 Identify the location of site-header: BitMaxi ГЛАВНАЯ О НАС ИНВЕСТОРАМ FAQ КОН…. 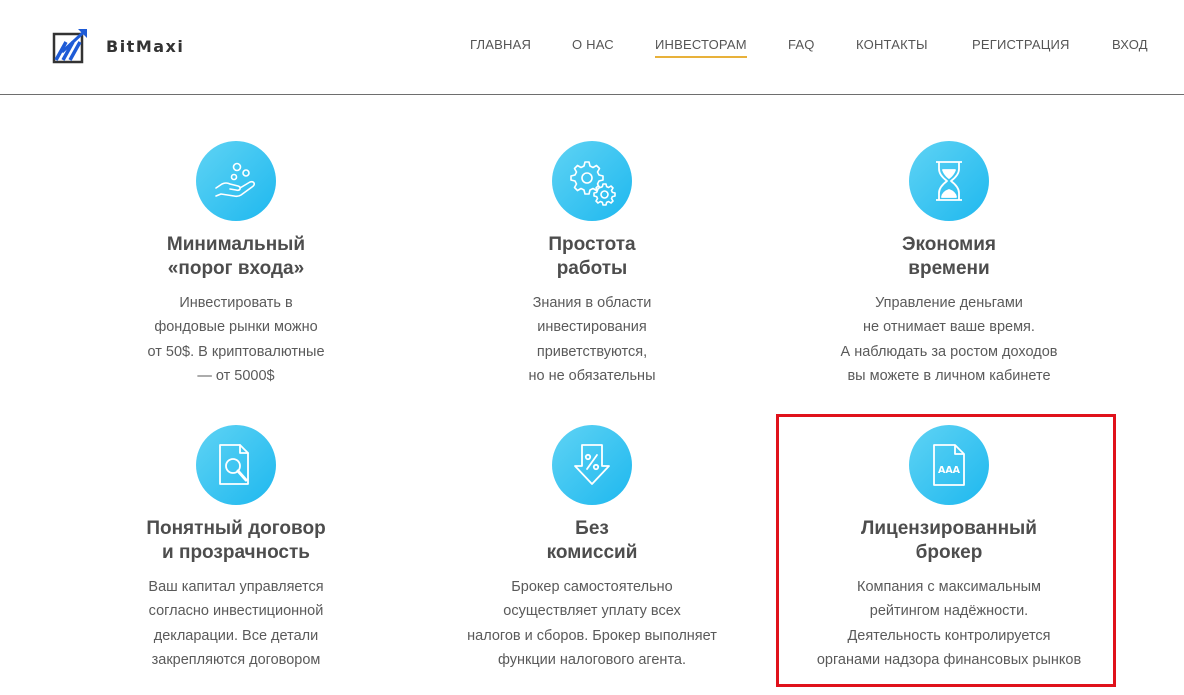
(592, 47).